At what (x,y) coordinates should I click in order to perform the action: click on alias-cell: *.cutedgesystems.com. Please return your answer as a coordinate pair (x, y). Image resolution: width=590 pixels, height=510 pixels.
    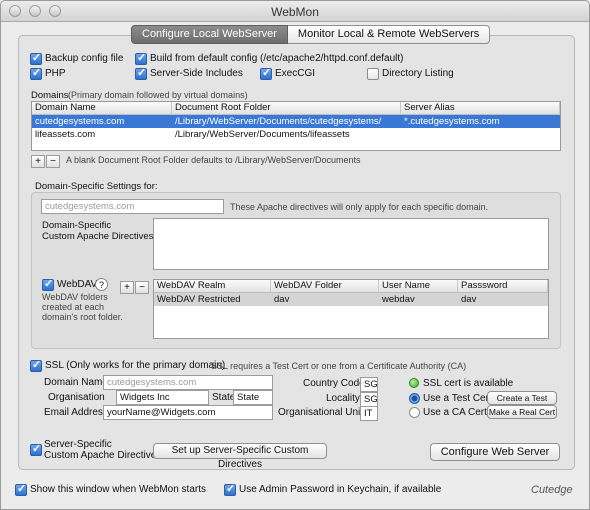
    Looking at the image, I should click on (452, 121).